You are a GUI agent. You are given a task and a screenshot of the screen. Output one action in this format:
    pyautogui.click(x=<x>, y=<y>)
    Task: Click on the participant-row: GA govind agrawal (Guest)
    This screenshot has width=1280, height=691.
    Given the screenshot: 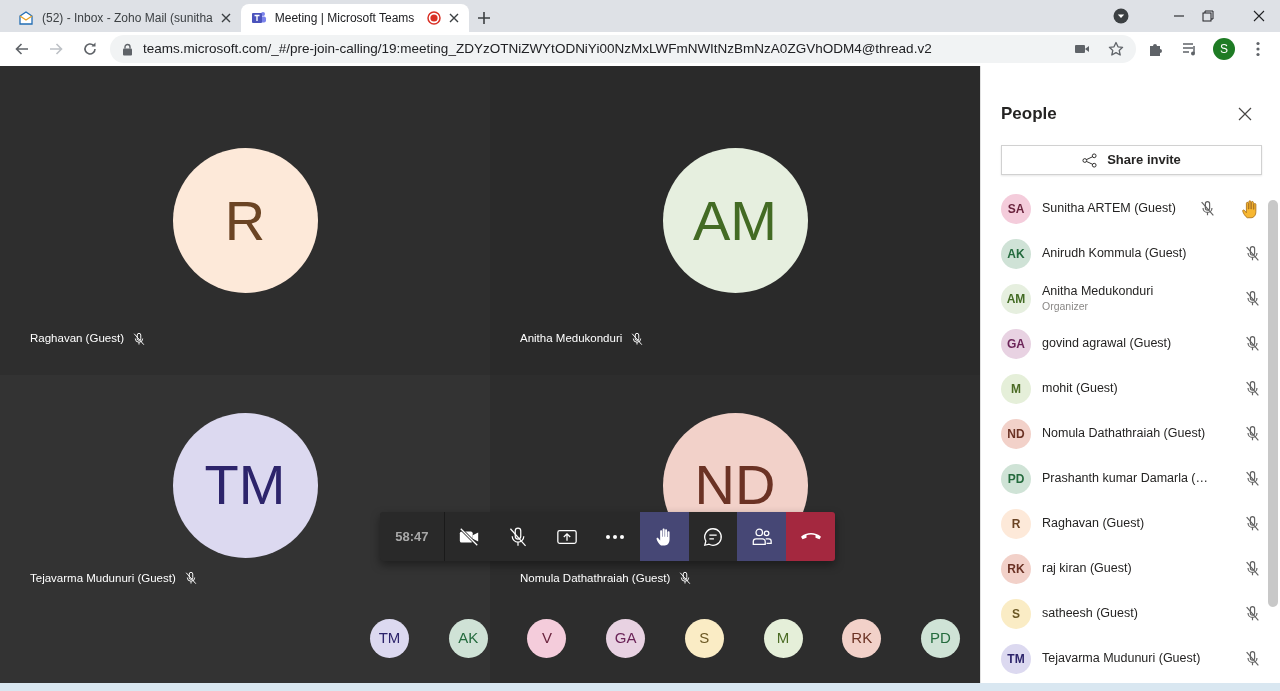 What is the action you would take?
    pyautogui.click(x=1131, y=343)
    